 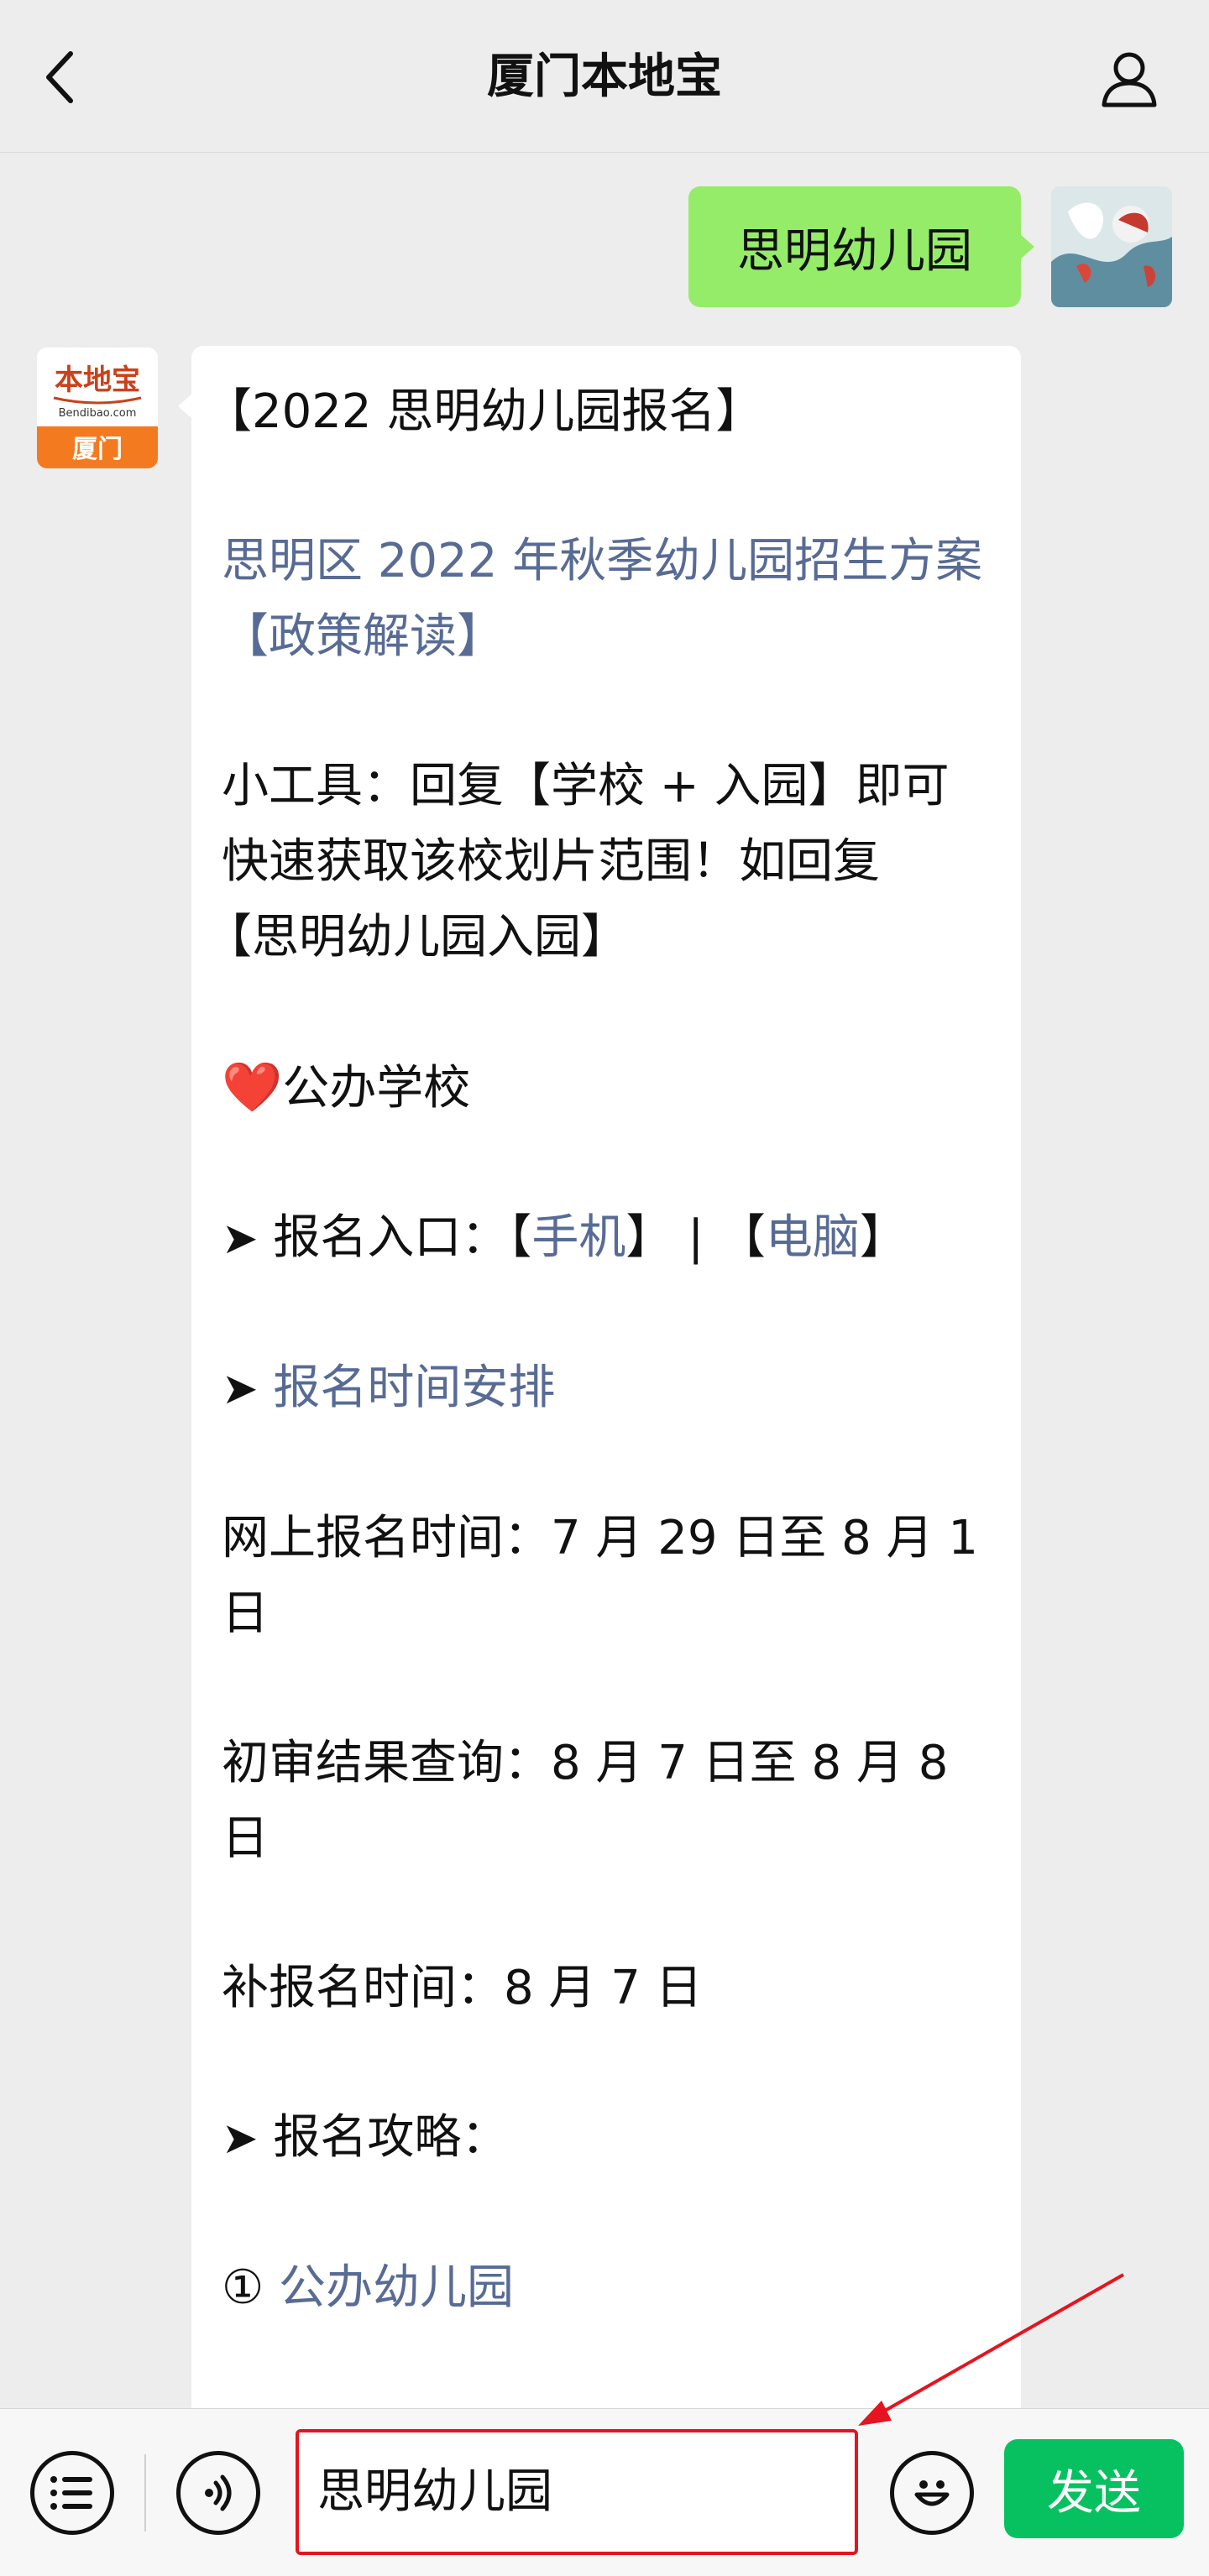 What do you see at coordinates (462, 1988) in the screenshot?
I see `supplement-time-text: 补报名时间：8 月 7 日` at bounding box center [462, 1988].